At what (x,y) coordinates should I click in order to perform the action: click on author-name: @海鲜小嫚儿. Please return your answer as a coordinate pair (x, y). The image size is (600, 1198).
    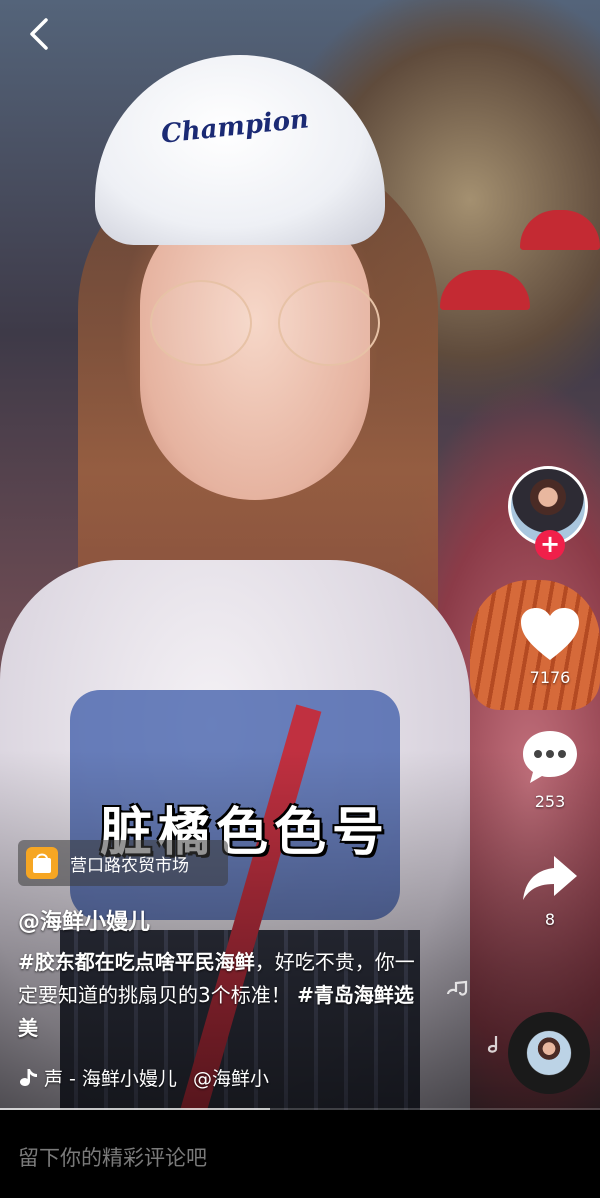
    Looking at the image, I should click on (84, 920).